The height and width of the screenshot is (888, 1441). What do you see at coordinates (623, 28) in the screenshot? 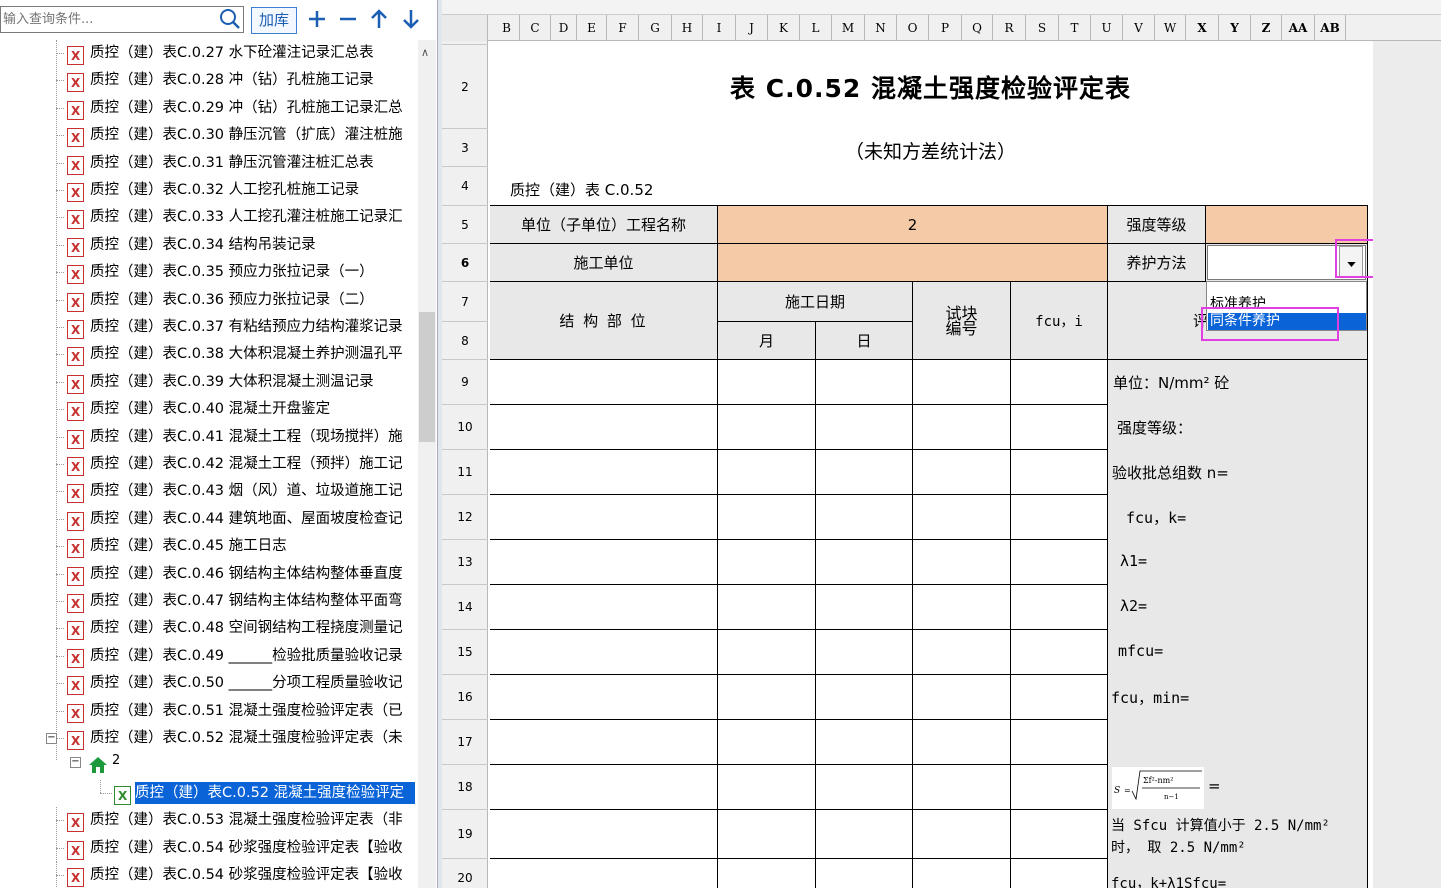
I see `column-header-cell: F` at bounding box center [623, 28].